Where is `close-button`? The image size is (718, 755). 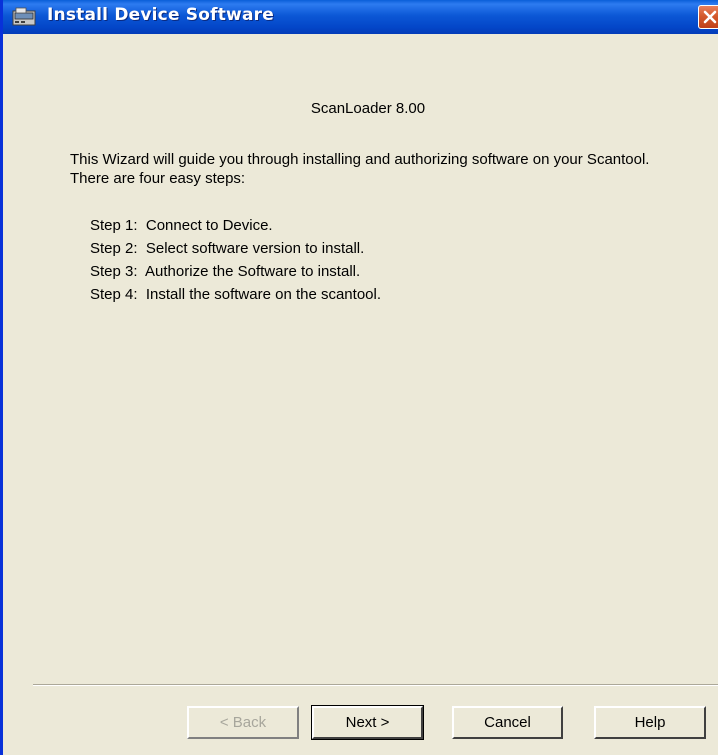
close-button is located at coordinates (708, 17).